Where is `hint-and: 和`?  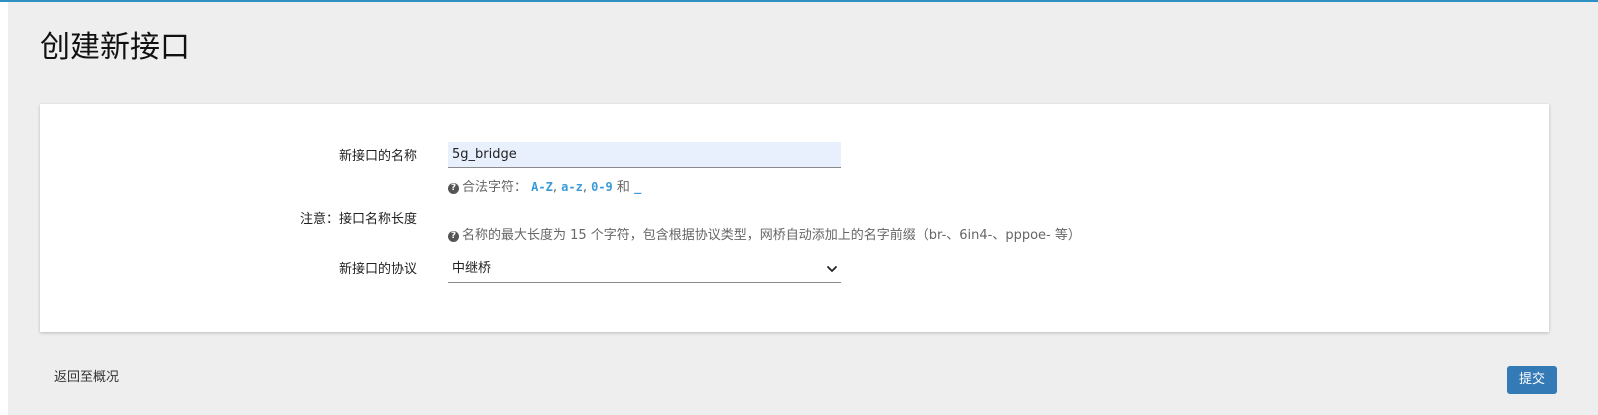
hint-and: 和 is located at coordinates (623, 187).